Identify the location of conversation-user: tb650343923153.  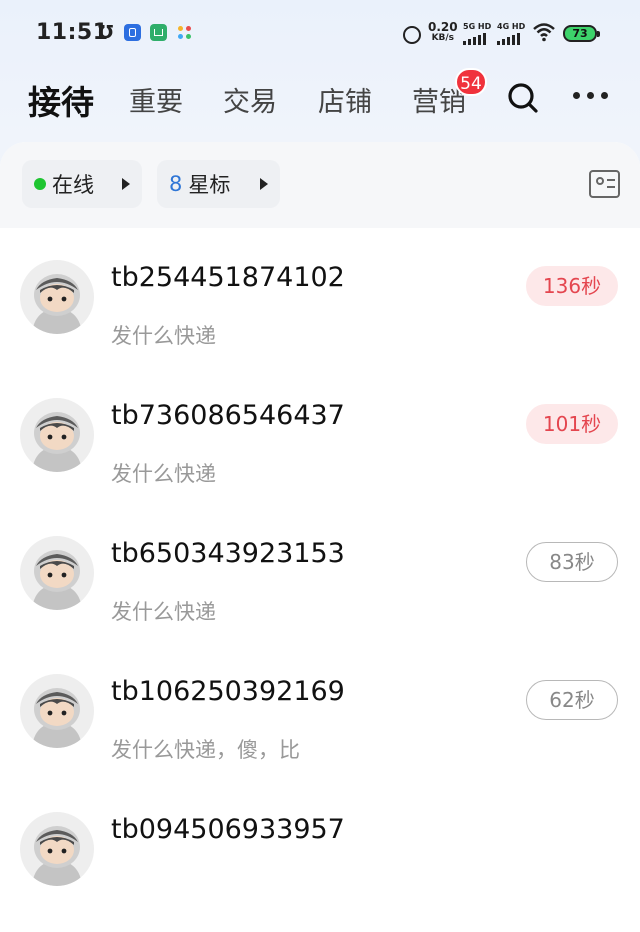
(228, 553).